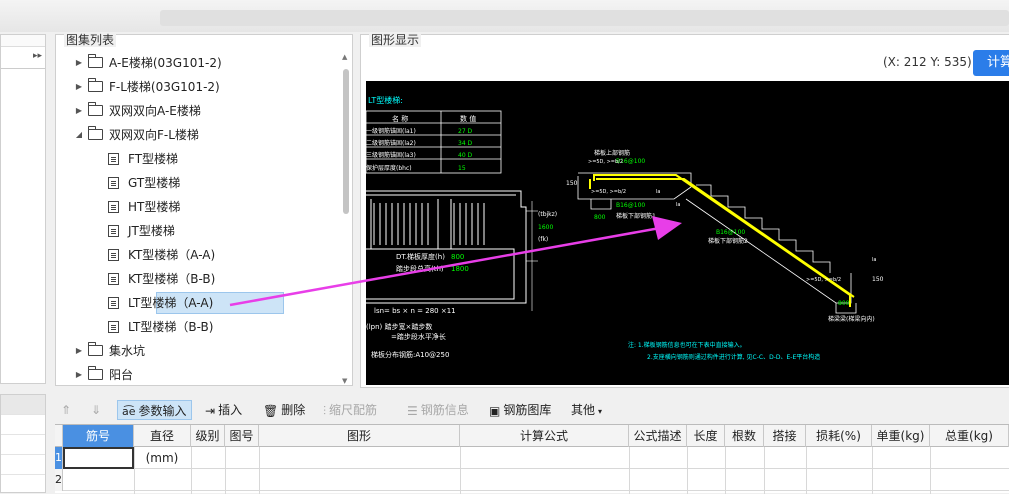  I want to click on column-header: 长度, so click(706, 436).